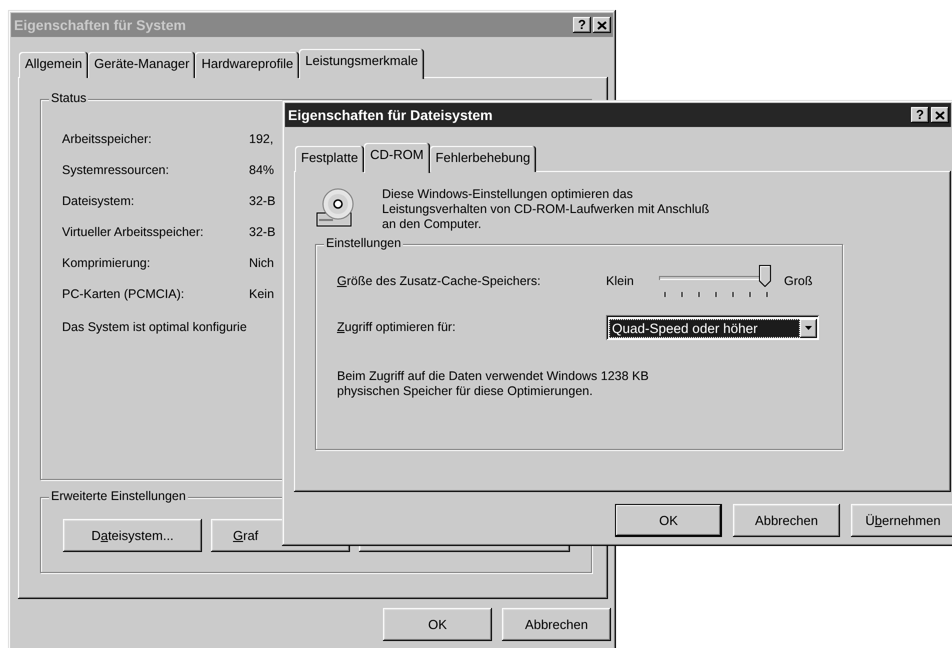 The image size is (952, 648). Describe the element at coordinates (261, 263) in the screenshot. I see `status-value: Nich` at that location.